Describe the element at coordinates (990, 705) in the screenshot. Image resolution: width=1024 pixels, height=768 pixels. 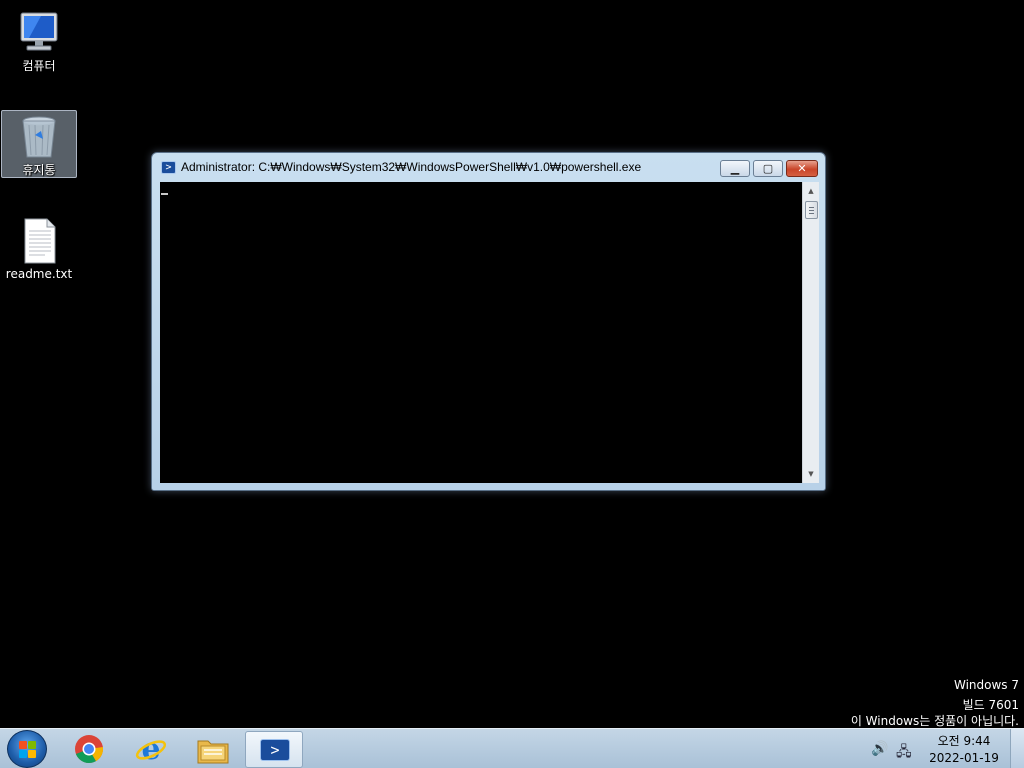
I see `watermark-build: 빌드 7601` at that location.